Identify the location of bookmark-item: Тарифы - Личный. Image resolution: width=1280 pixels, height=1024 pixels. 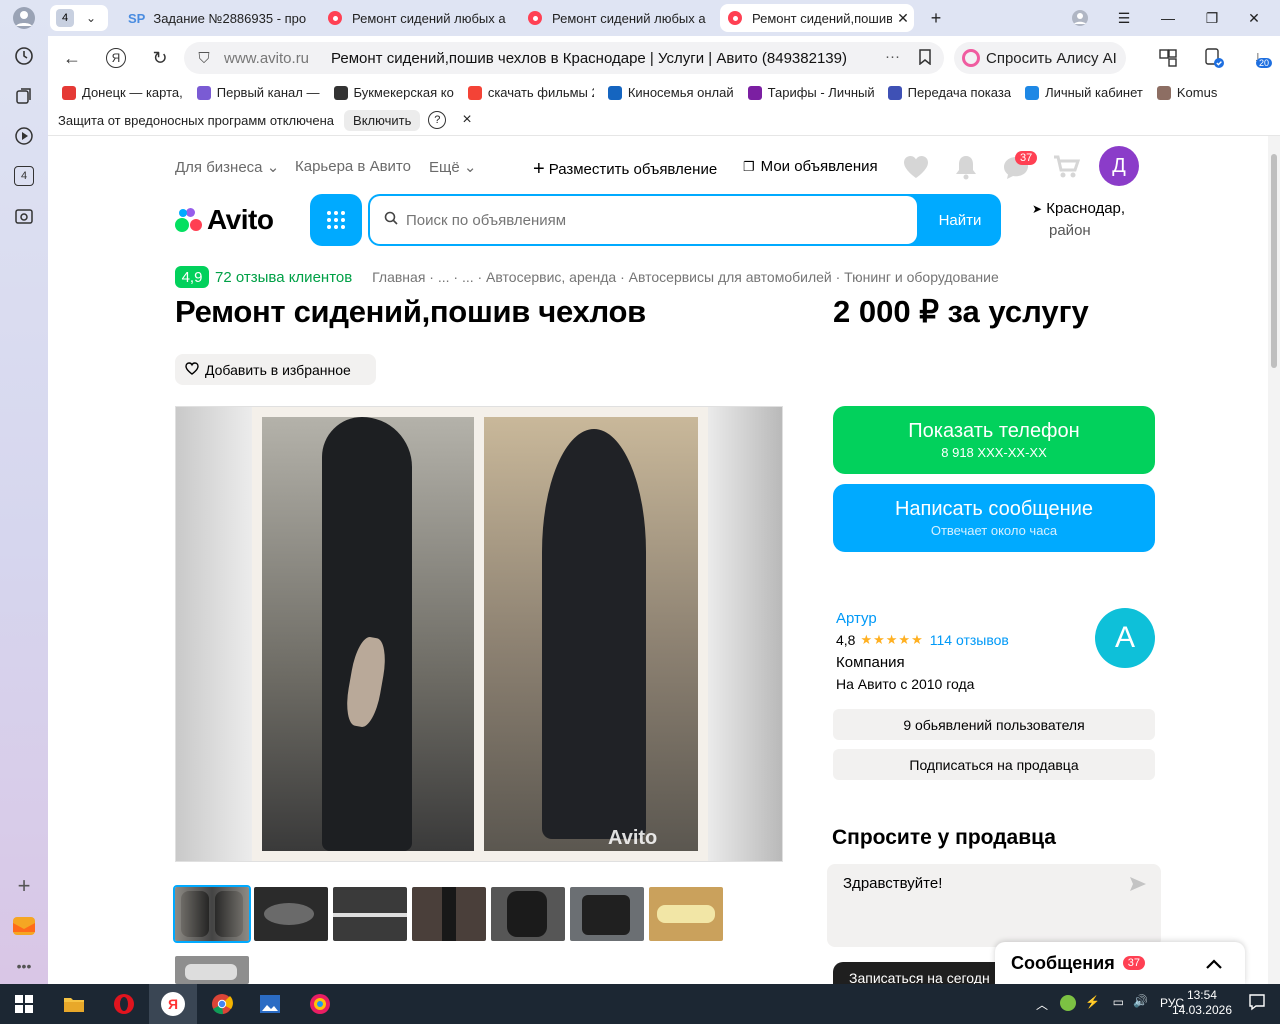
(810, 92).